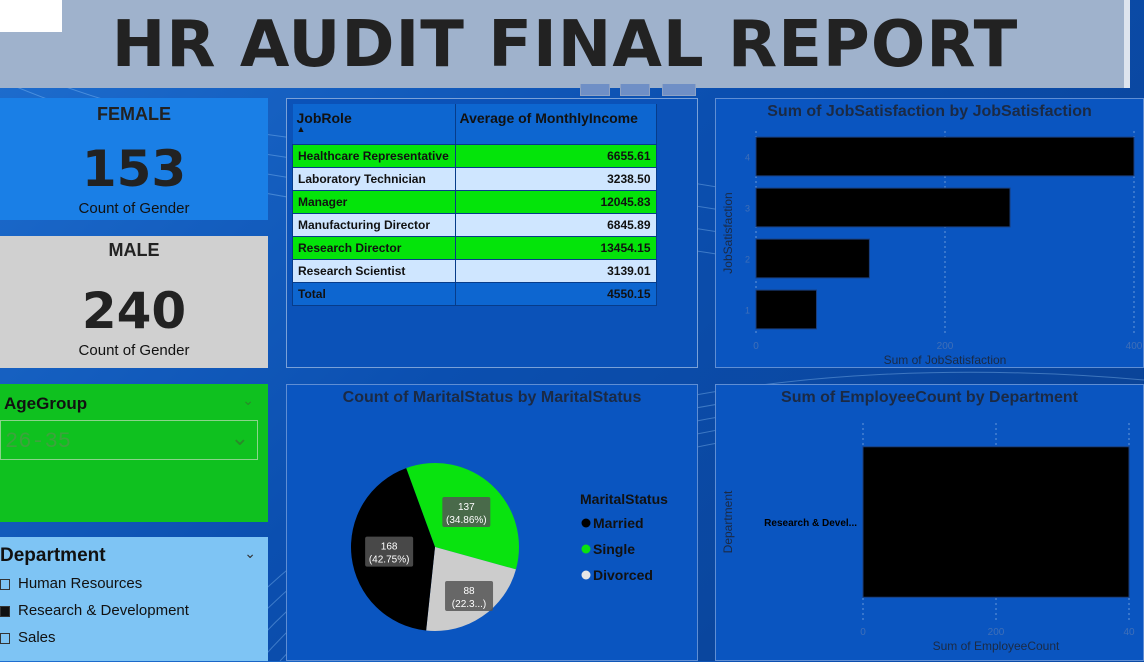  What do you see at coordinates (134, 350) in the screenshot?
I see `male-card-subtitle: Count of Gender` at bounding box center [134, 350].